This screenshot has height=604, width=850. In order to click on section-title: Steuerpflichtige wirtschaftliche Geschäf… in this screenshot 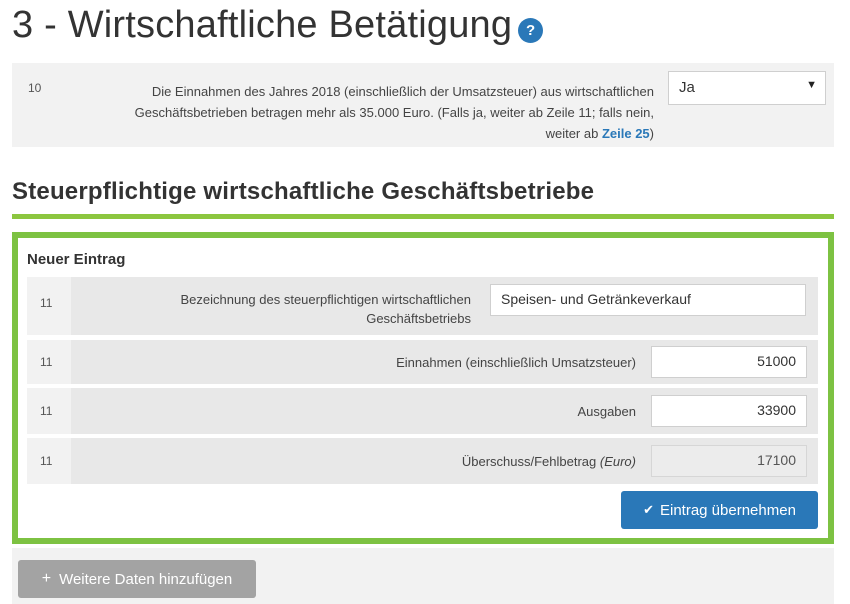, I will do `click(303, 191)`.